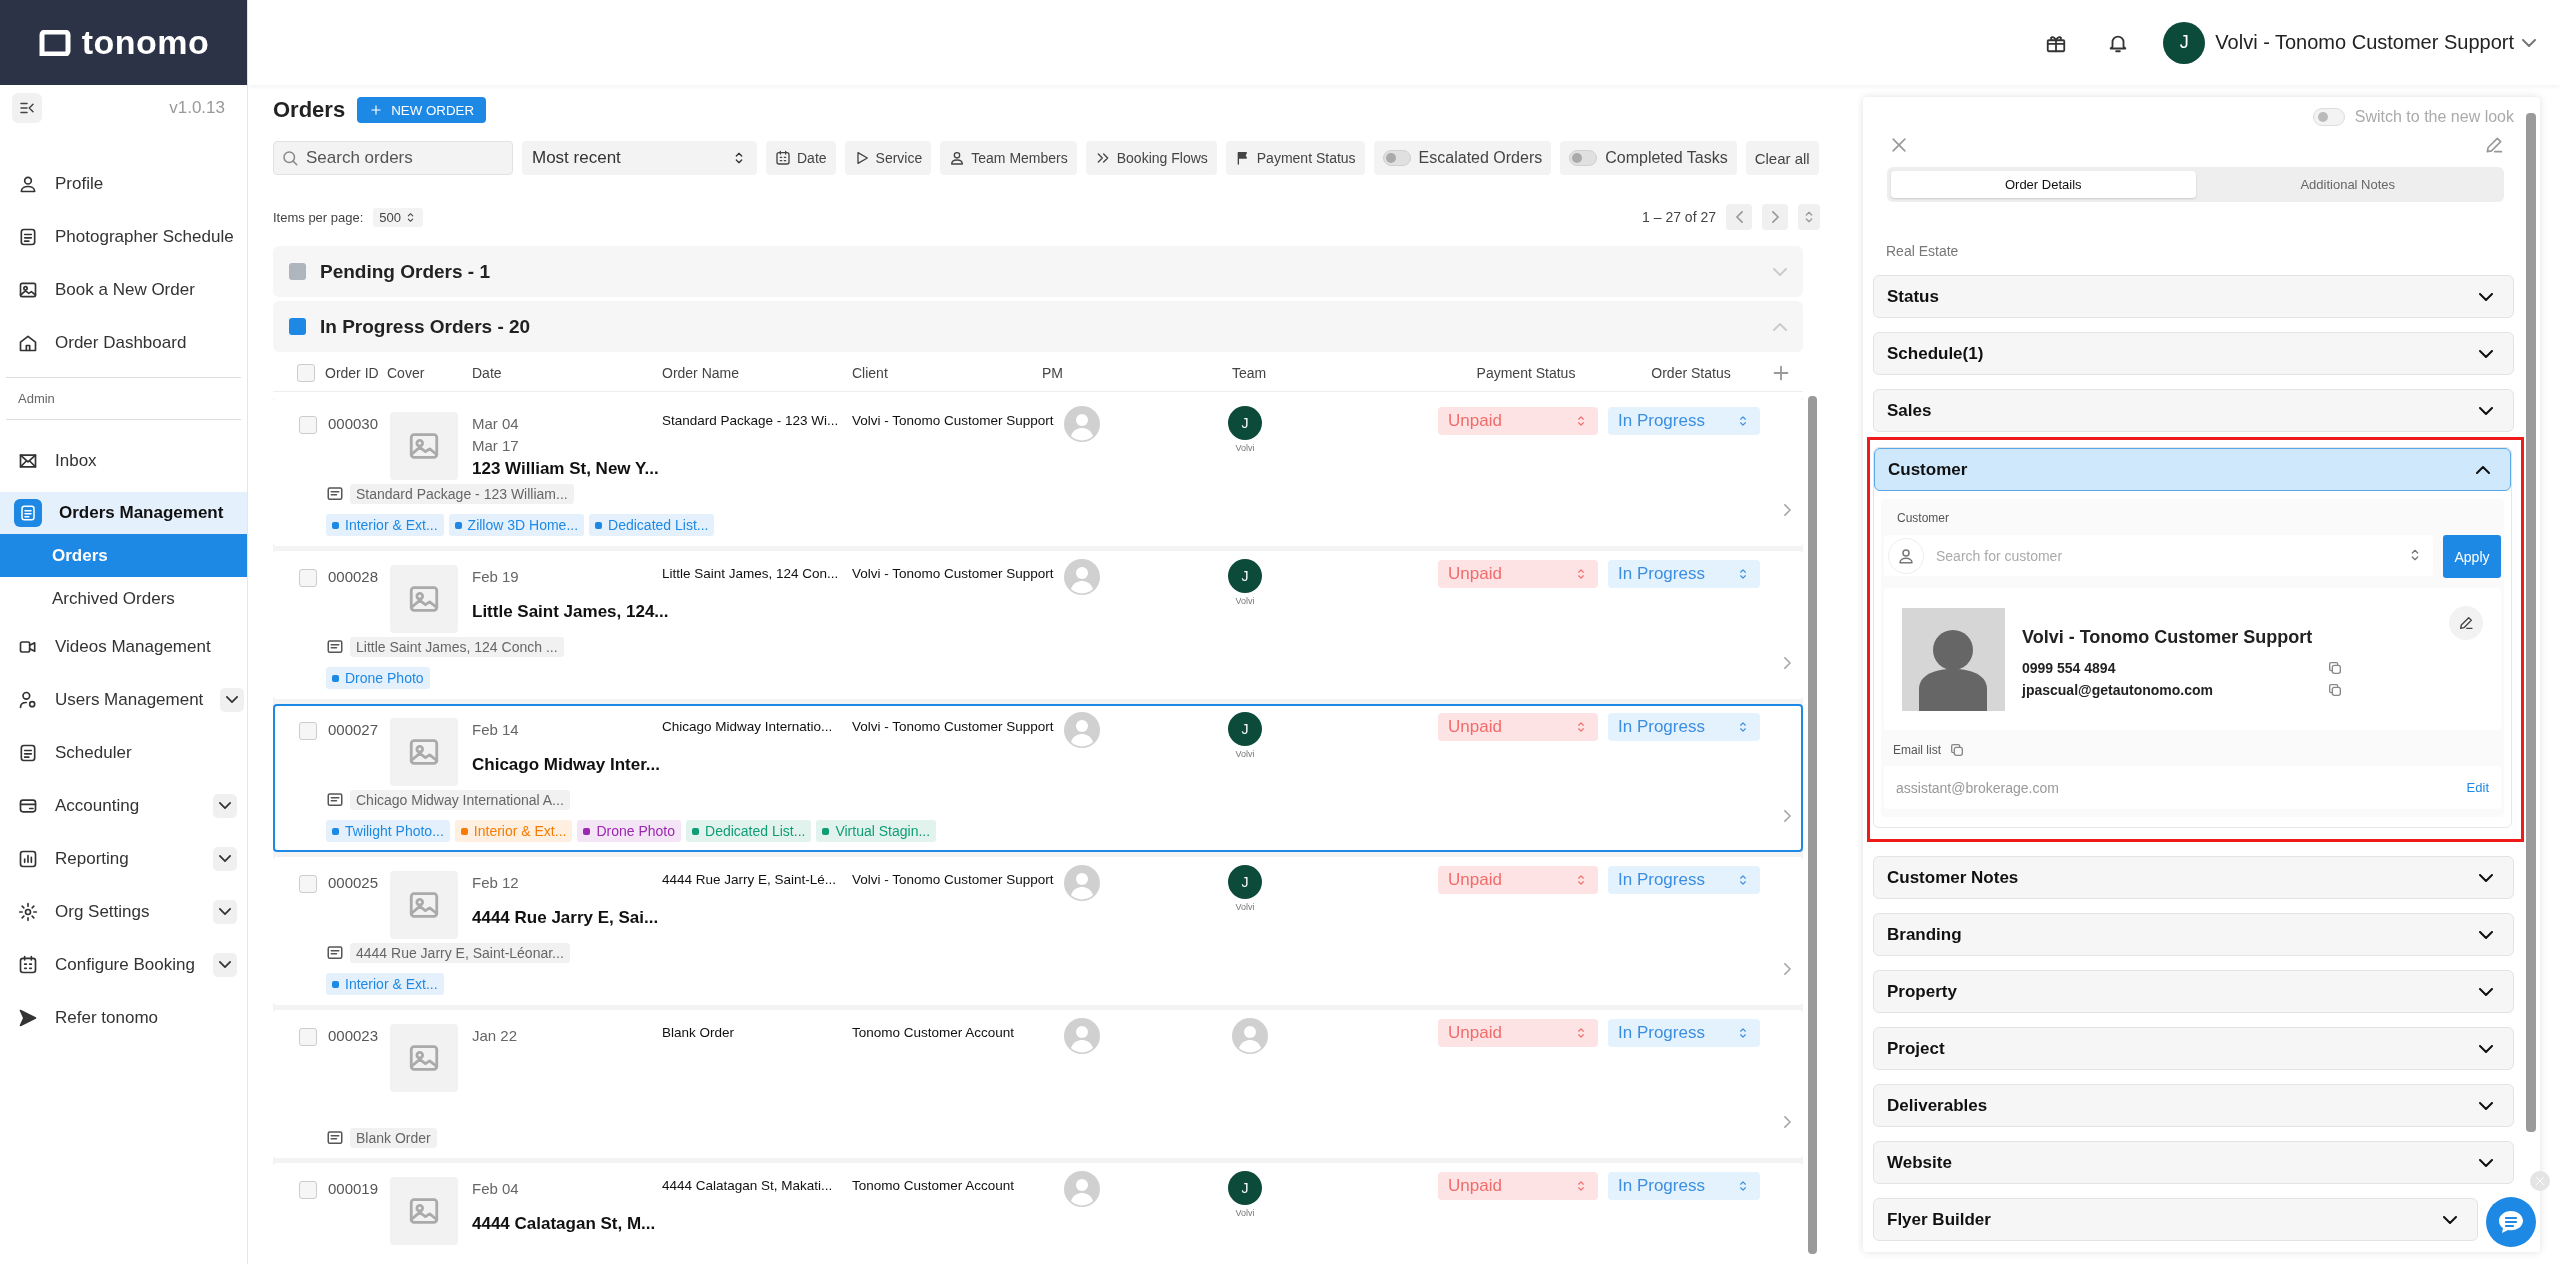  Describe the element at coordinates (422, 110) in the screenshot. I see `new-order-button: NEW ORDER` at that location.